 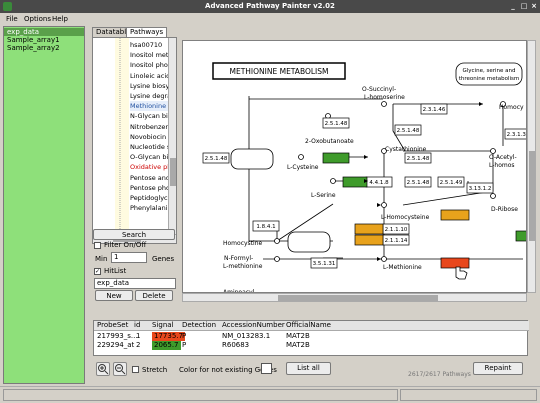 I want to click on pathway-item: Phenylalanin, so click(x=151, y=208).